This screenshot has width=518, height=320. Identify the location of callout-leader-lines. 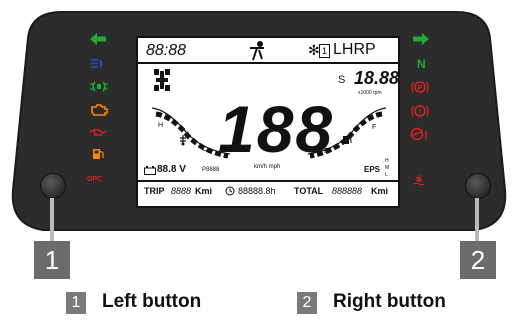
(264, 219).